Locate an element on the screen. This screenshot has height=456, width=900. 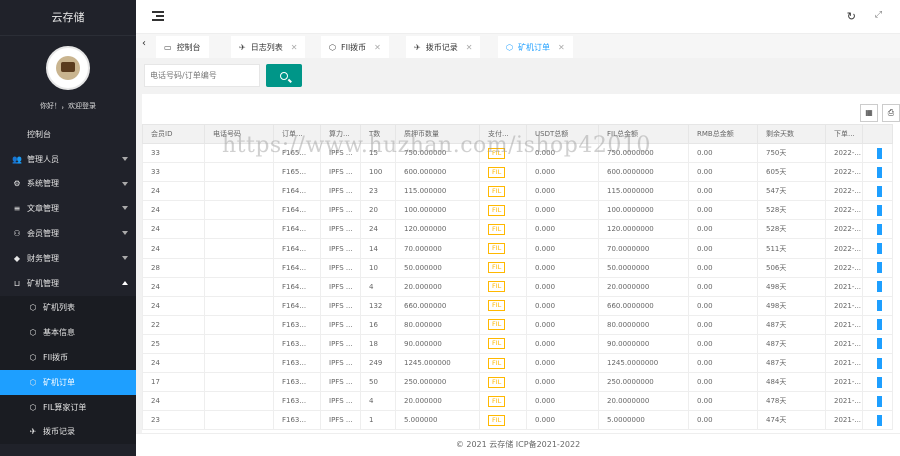
sidebar-subitem-0: ⬡ 矿机列表 is located at coordinates (68, 308).